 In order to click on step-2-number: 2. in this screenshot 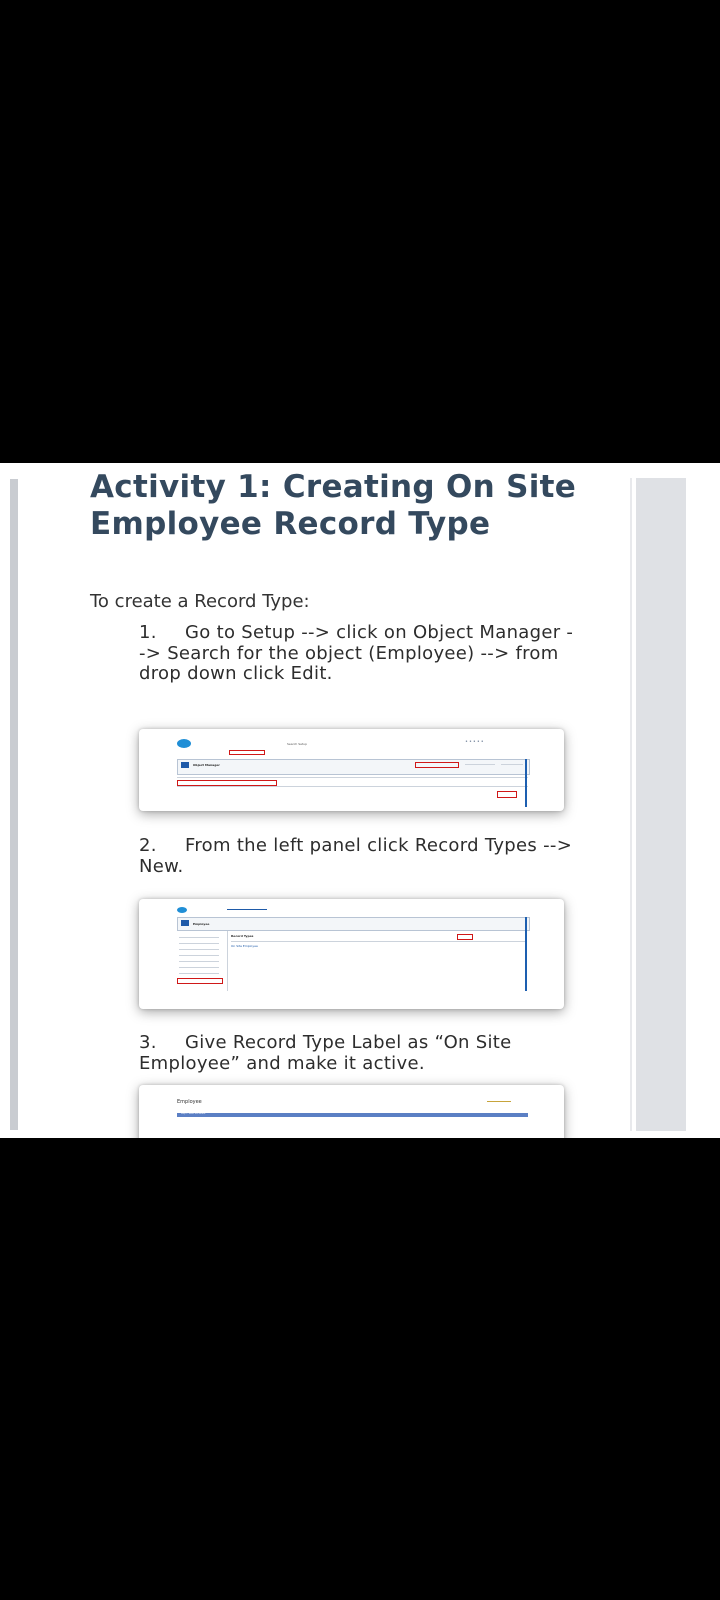, I will do `click(148, 845)`.